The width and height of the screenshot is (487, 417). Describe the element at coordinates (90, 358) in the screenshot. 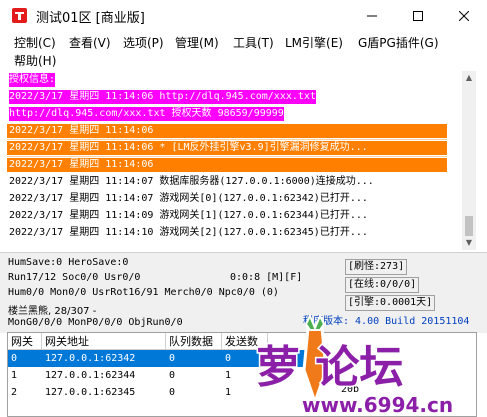

I see `cell-address: 127.0.0.1:62342` at that location.